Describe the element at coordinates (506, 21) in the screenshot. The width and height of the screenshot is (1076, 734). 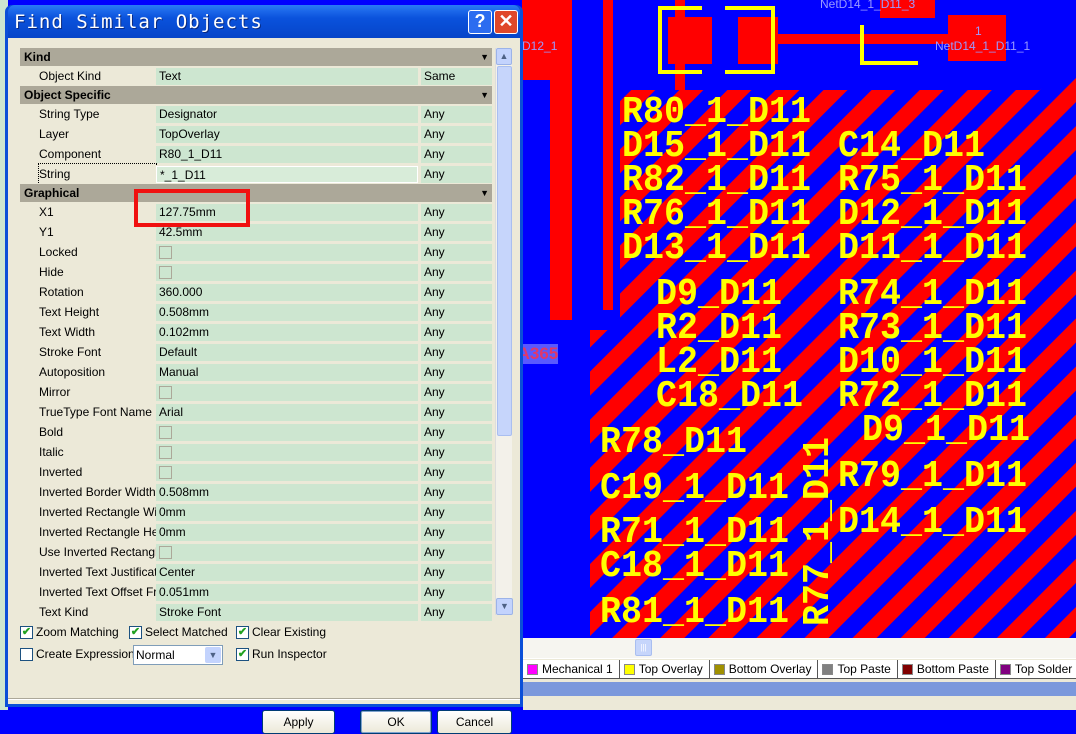
I see `close-button: ✕` at that location.